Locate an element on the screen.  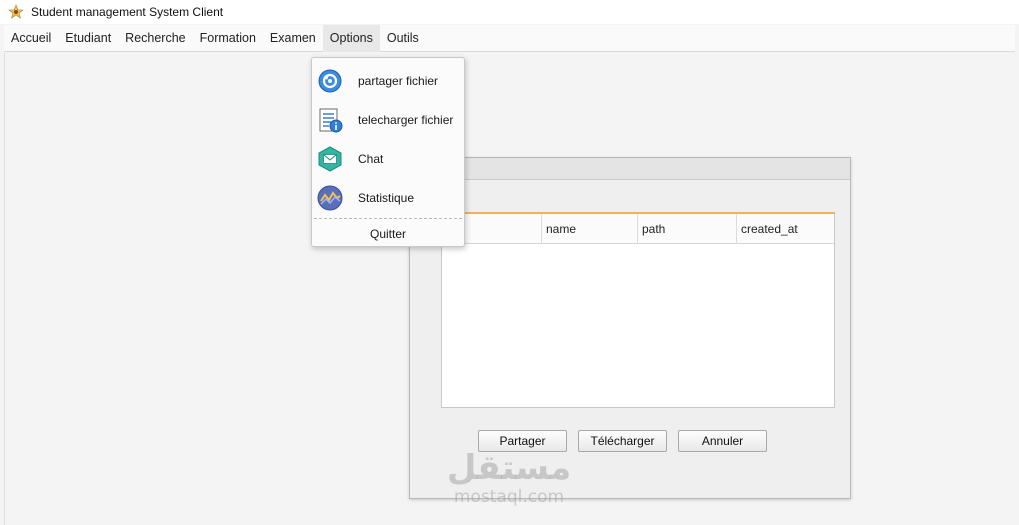
menu-item-share-file: partager fichier is located at coordinates (388, 81).